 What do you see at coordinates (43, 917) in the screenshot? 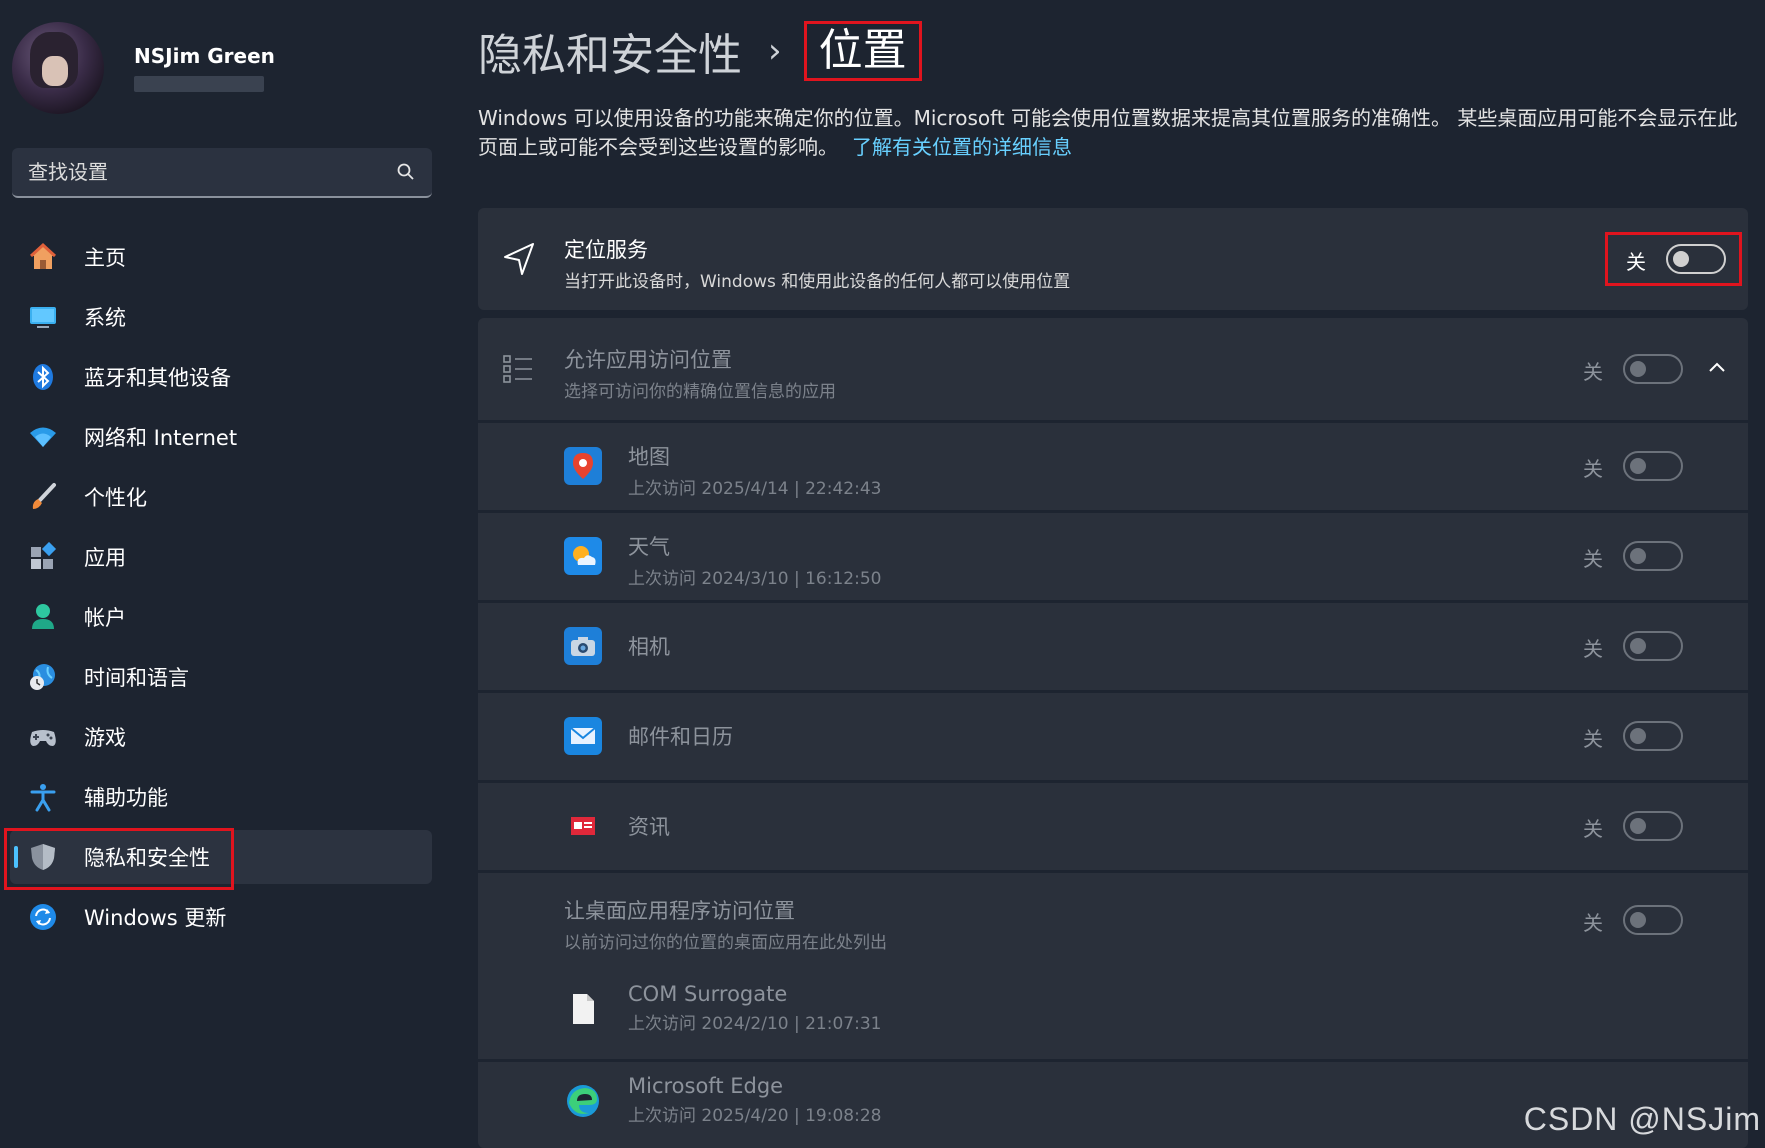
I see `update-icon` at bounding box center [43, 917].